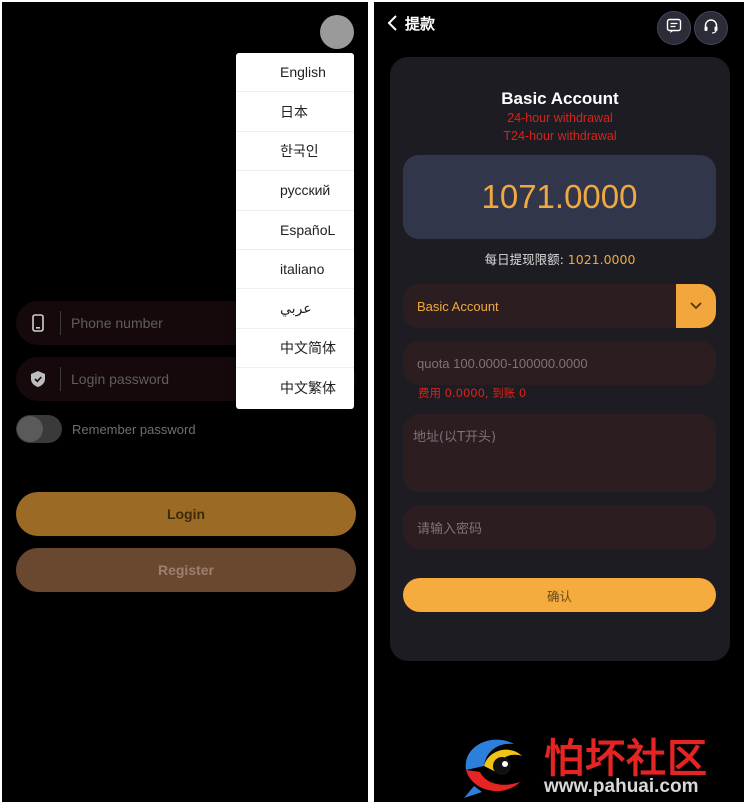 The width and height of the screenshot is (750, 807). What do you see at coordinates (30, 429) in the screenshot?
I see `toggle-knob` at bounding box center [30, 429].